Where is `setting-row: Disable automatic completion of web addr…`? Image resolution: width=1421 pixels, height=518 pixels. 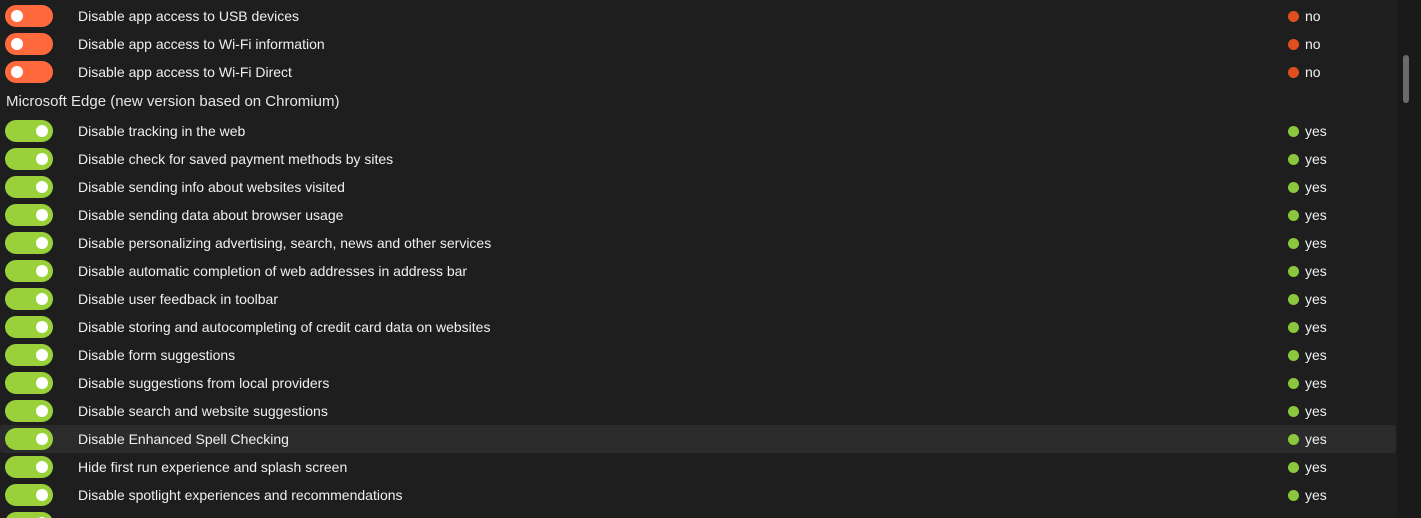 setting-row: Disable automatic completion of web addr… is located at coordinates (698, 271).